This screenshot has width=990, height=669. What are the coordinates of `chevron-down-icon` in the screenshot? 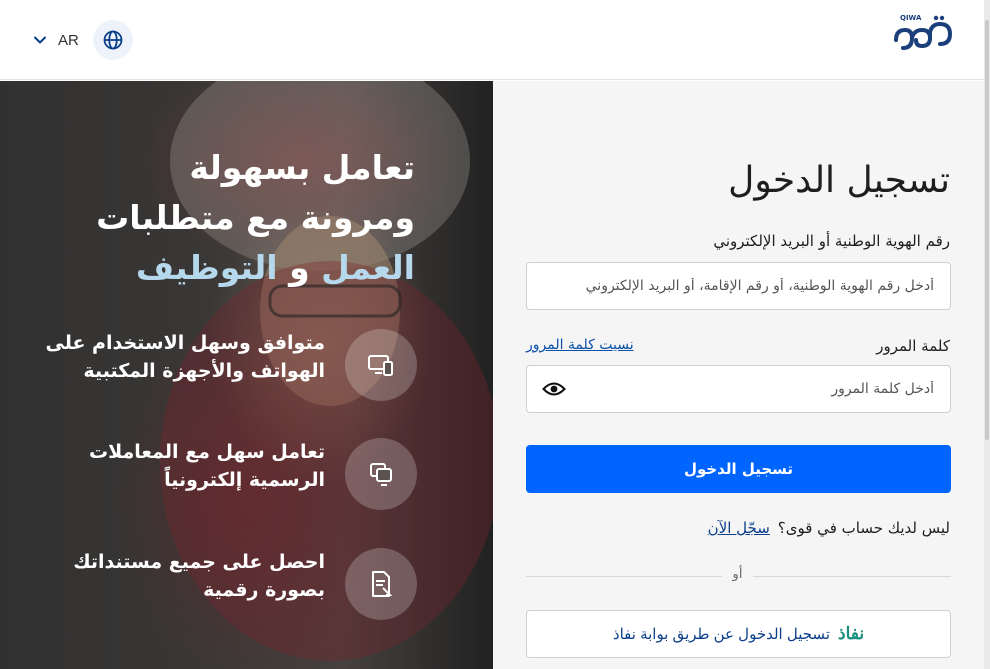 It's located at (40, 40).